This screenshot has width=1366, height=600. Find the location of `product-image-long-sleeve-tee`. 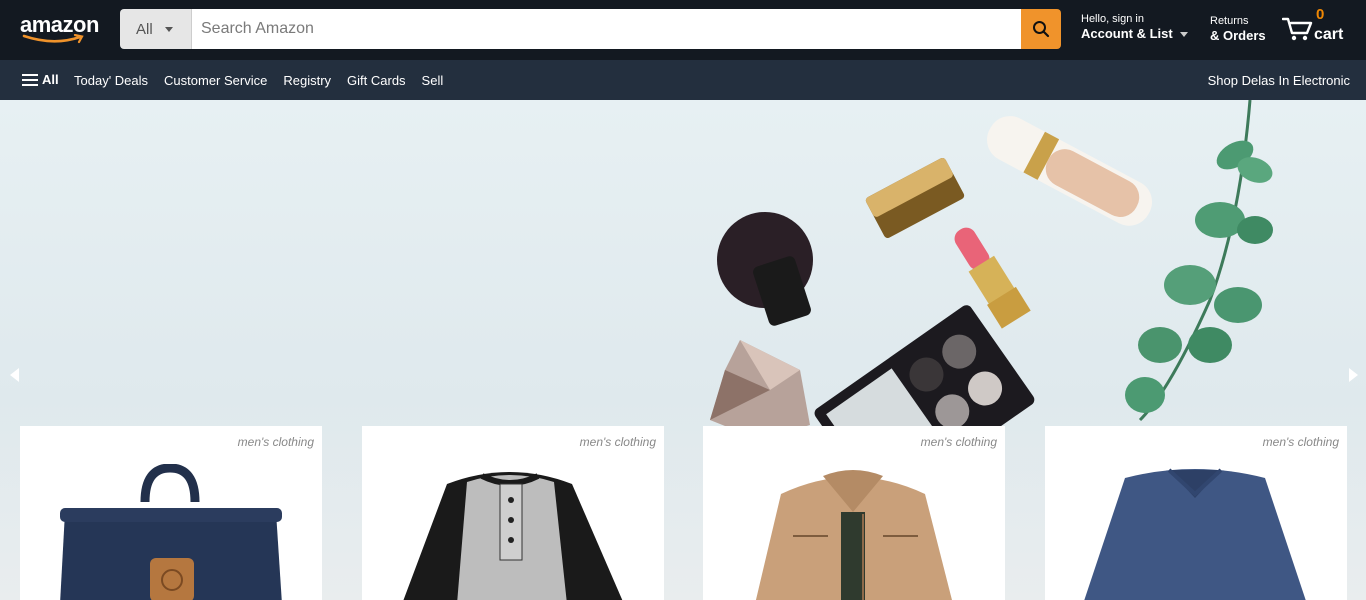

product-image-long-sleeve-tee is located at coordinates (1195, 534).